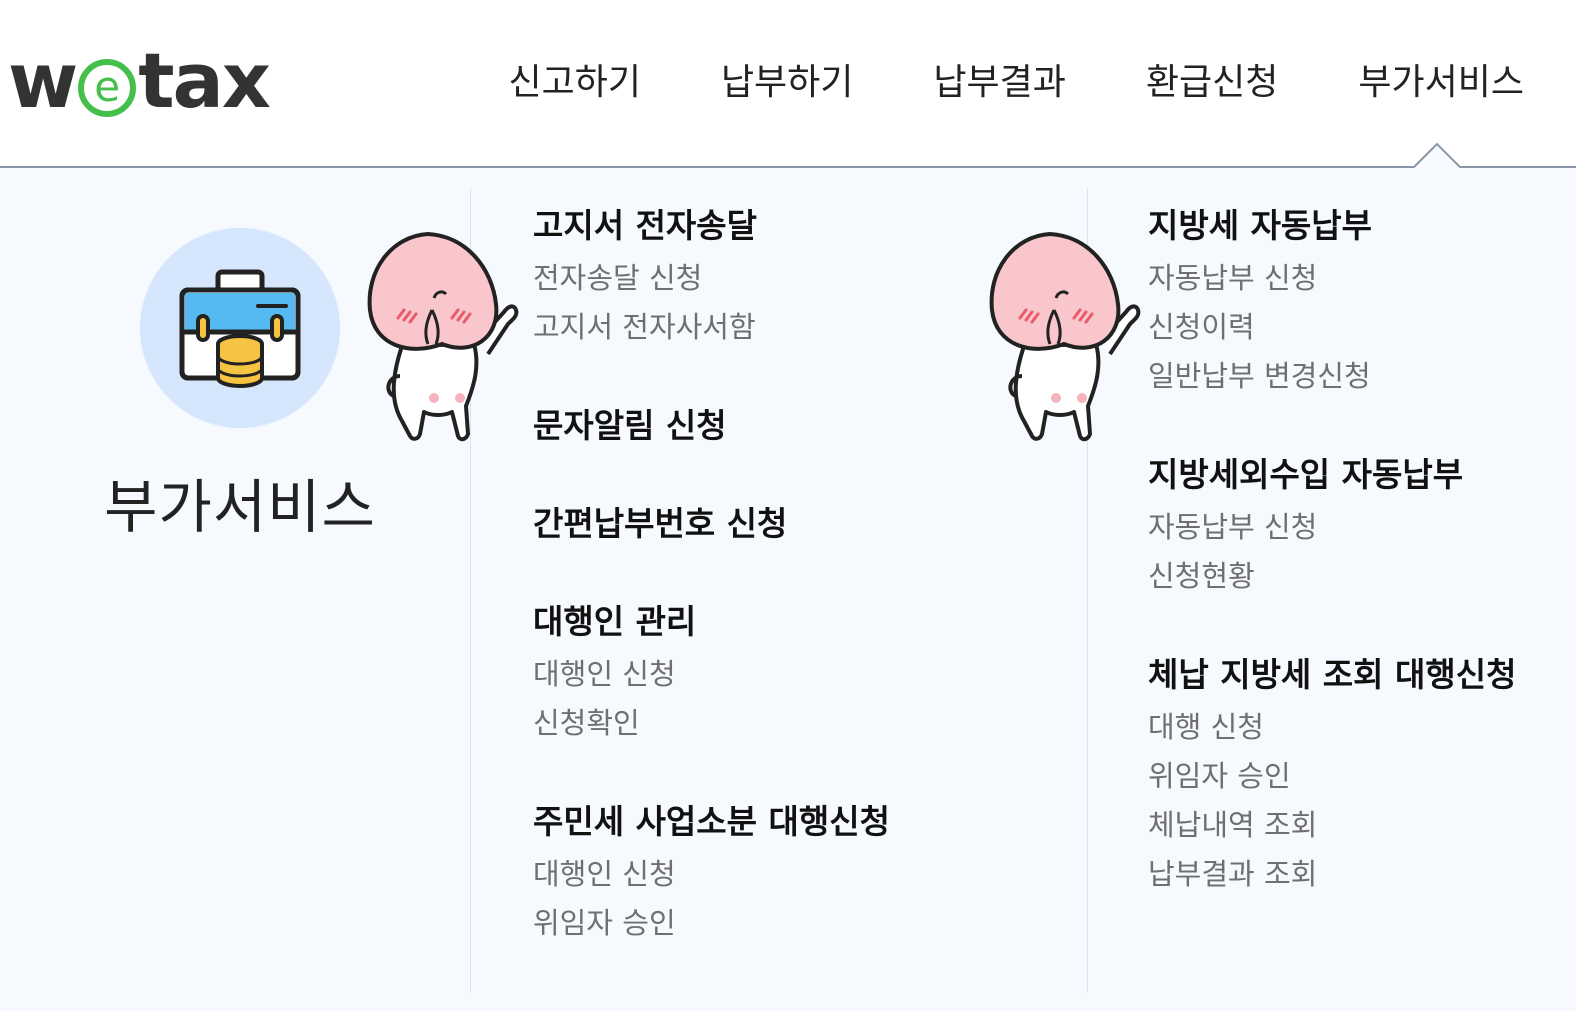 The height and width of the screenshot is (1011, 1576). I want to click on active-menu-caret-icon, so click(1437, 155).